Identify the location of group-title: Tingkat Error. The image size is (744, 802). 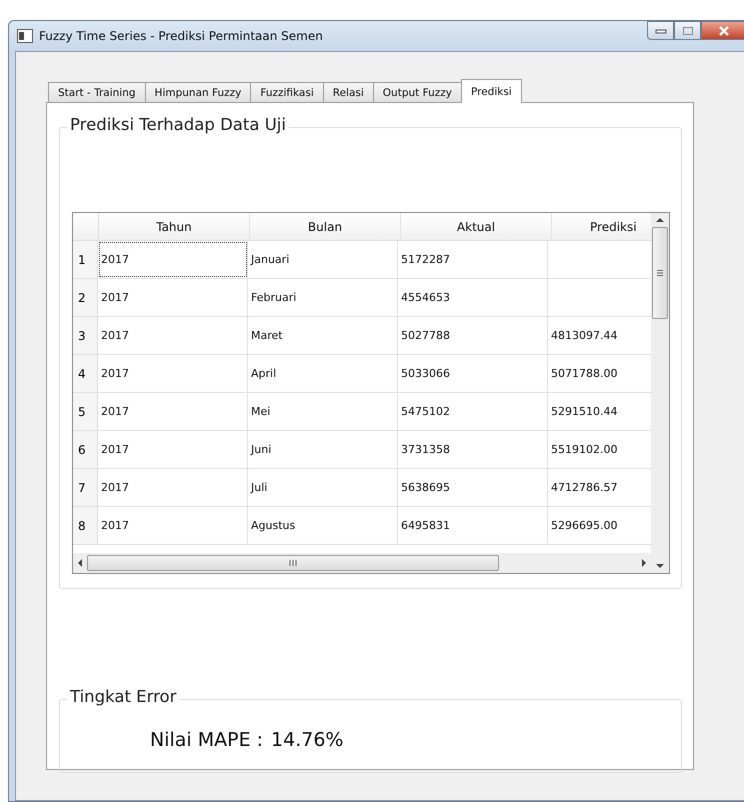
(123, 696).